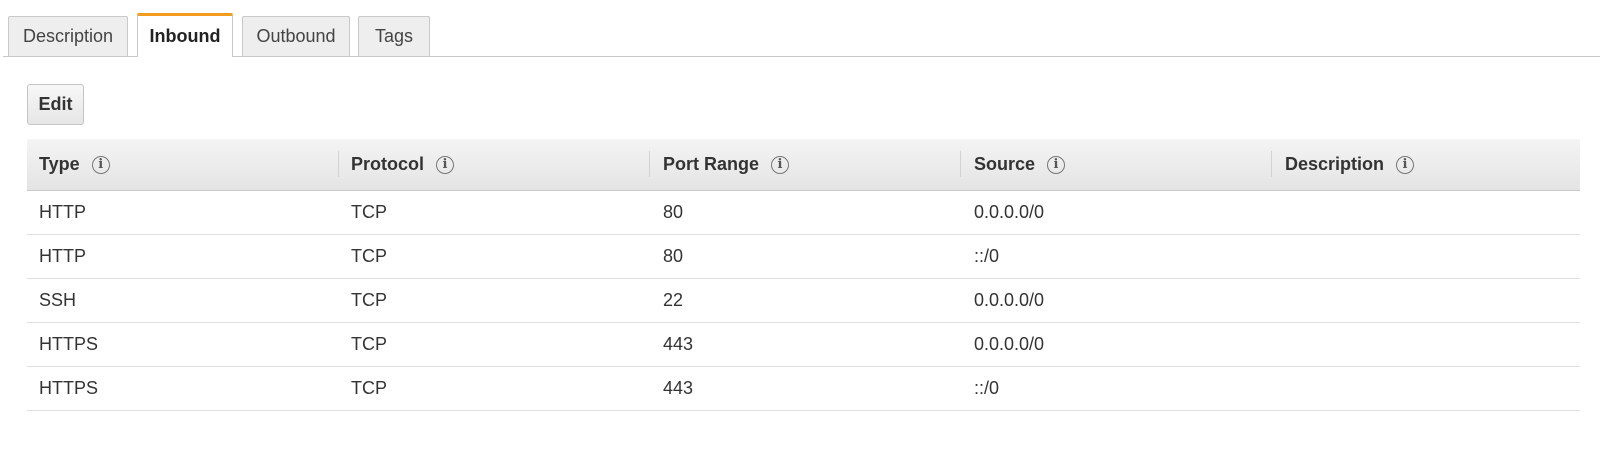  Describe the element at coordinates (803, 389) in the screenshot. I see `table-row: HTTPS TCP 443 ::/0` at that location.